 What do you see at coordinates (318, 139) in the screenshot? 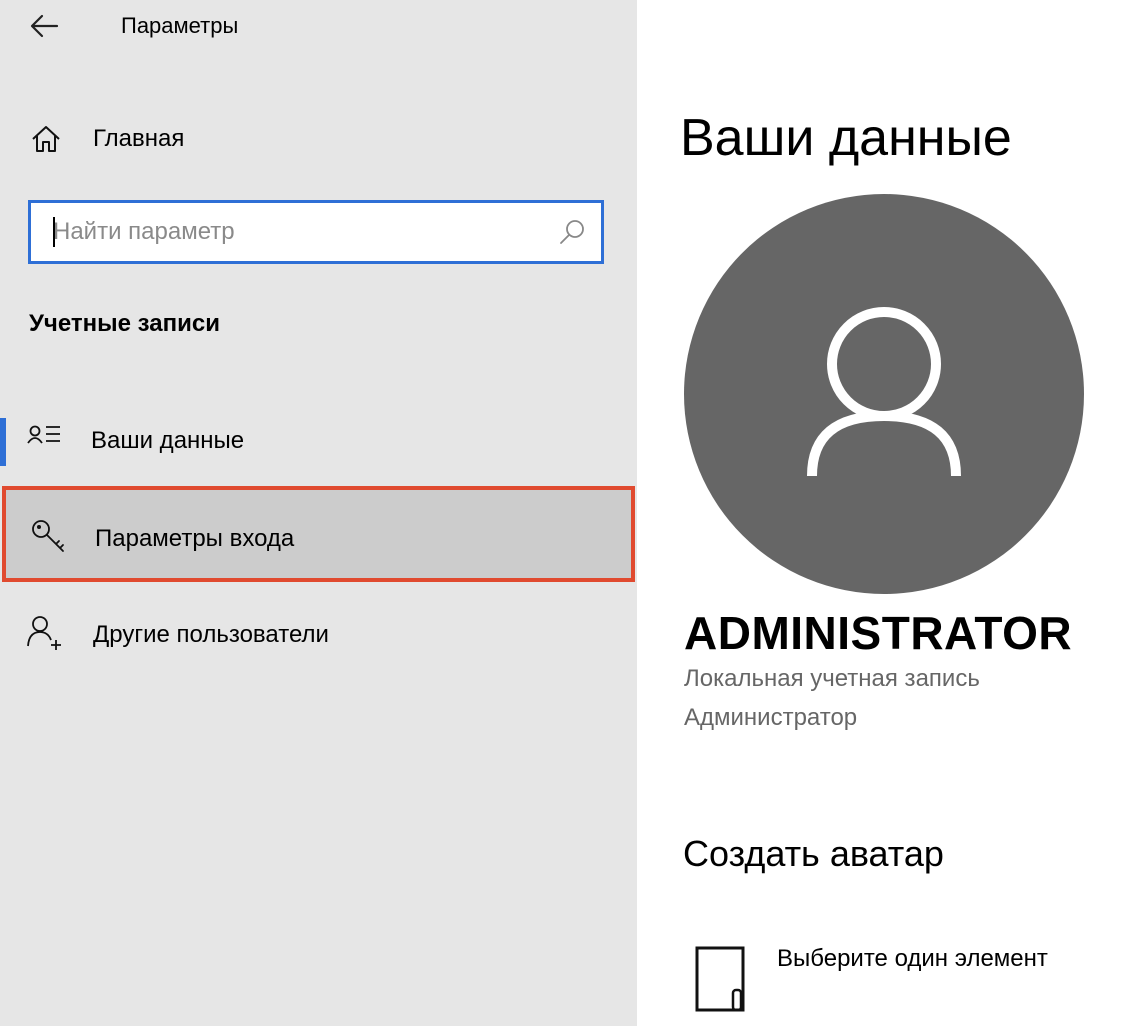
I see `nav-home: Главная` at bounding box center [318, 139].